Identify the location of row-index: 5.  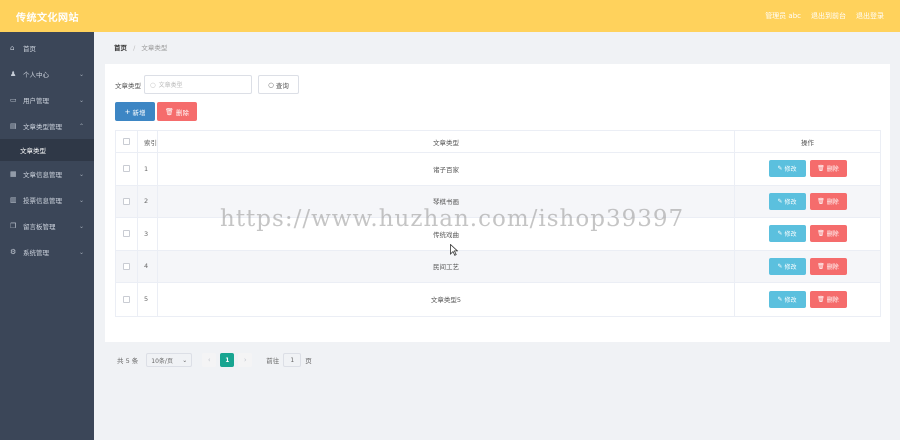
(148, 299).